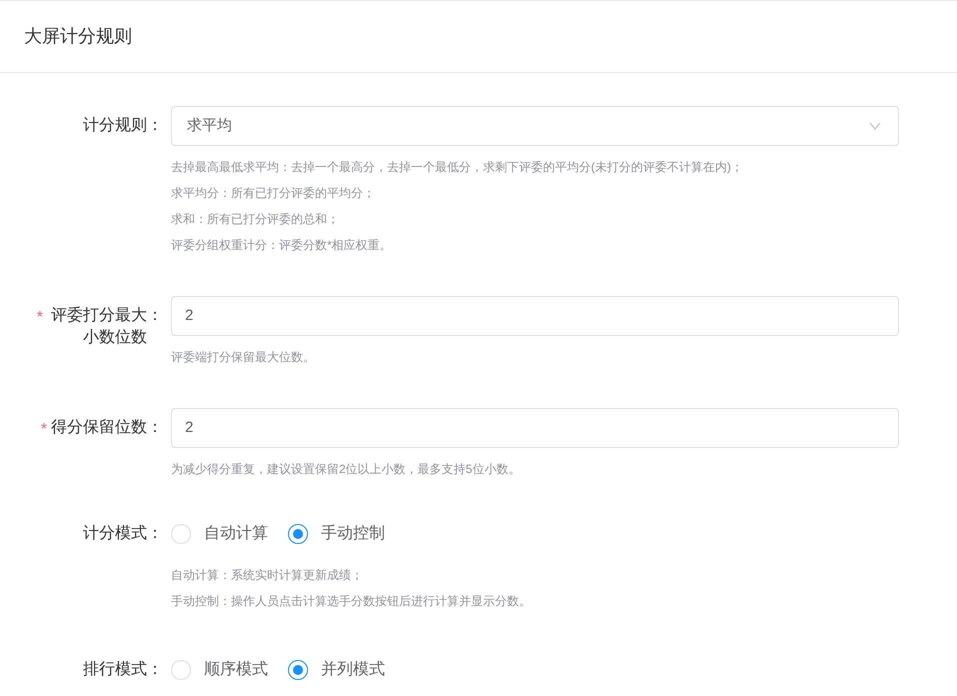  I want to click on field-label: 计分模式, so click(115, 534).